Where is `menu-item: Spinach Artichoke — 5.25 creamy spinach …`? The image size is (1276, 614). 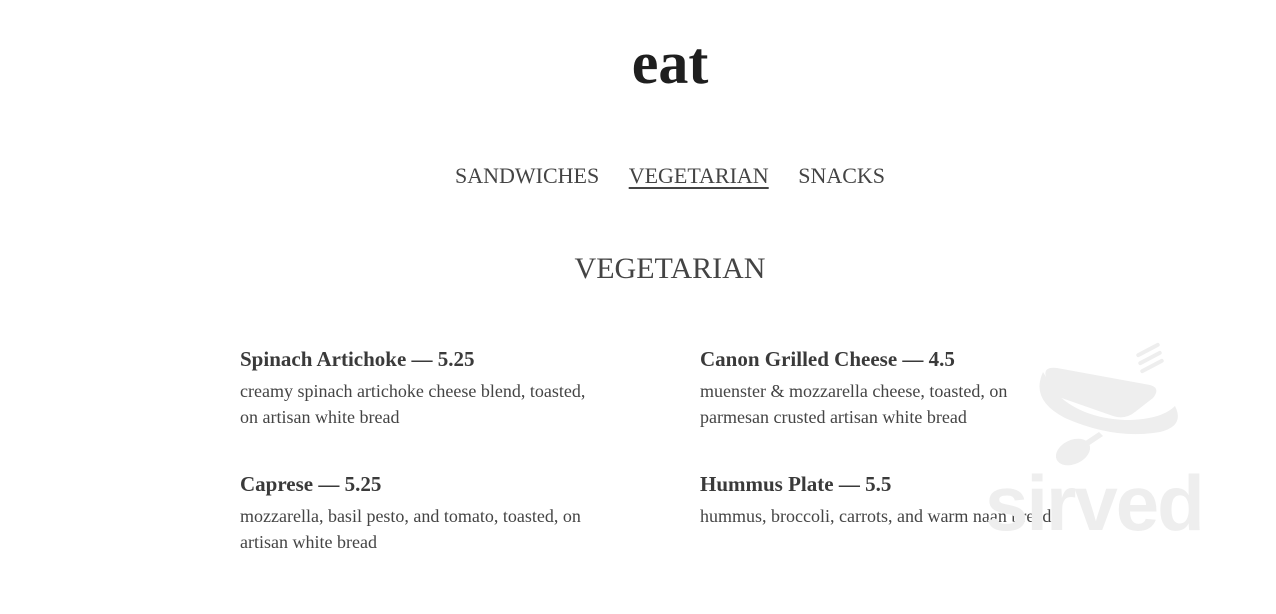 menu-item: Spinach Artichoke — 5.25 creamy spinach … is located at coordinates (420, 388).